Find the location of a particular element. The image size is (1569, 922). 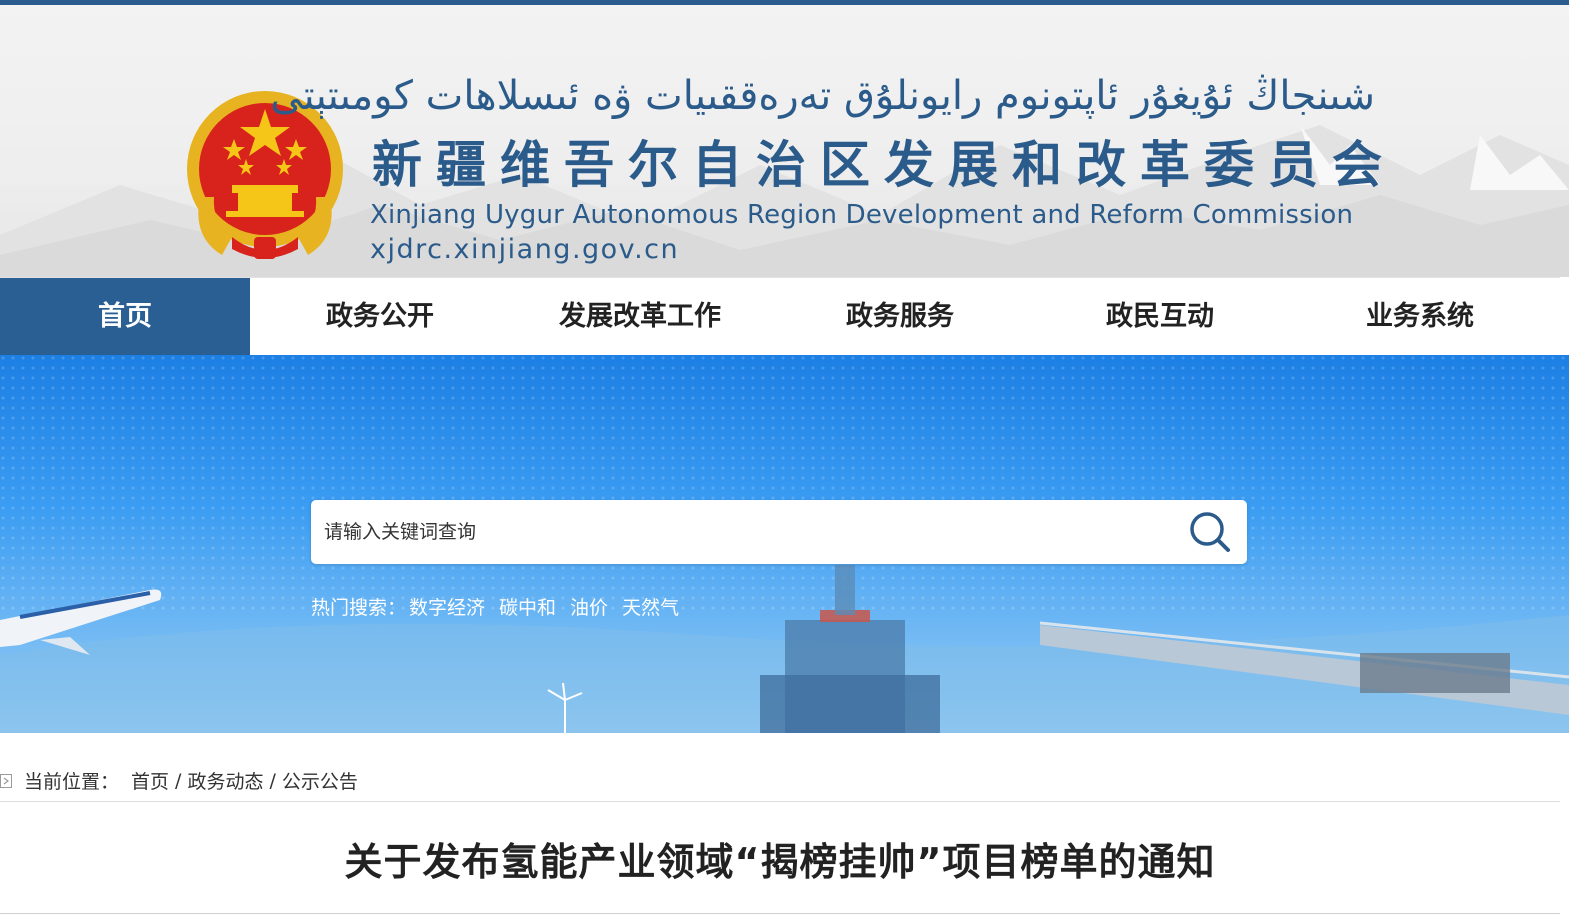

hot-searches: 热门搜索： 数字经济 碳中和 油价 天然气 is located at coordinates (611, 606).